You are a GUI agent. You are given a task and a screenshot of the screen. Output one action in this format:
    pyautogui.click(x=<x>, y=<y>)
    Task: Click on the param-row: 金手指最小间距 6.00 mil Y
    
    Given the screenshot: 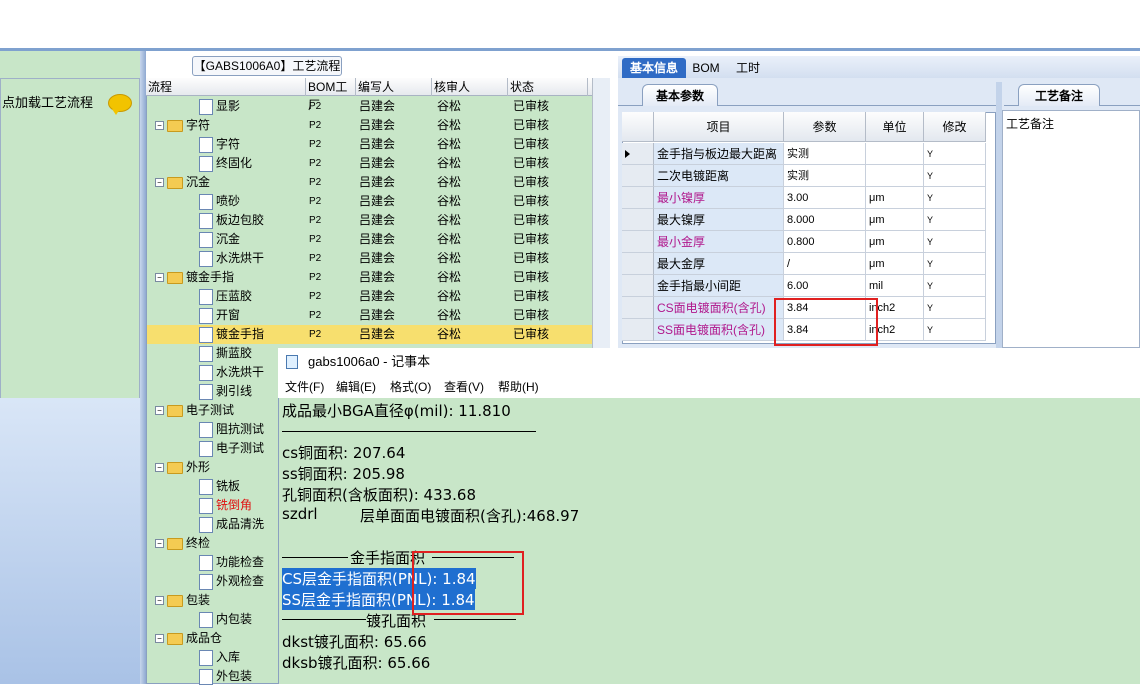 What is the action you would take?
    pyautogui.click(x=809, y=286)
    